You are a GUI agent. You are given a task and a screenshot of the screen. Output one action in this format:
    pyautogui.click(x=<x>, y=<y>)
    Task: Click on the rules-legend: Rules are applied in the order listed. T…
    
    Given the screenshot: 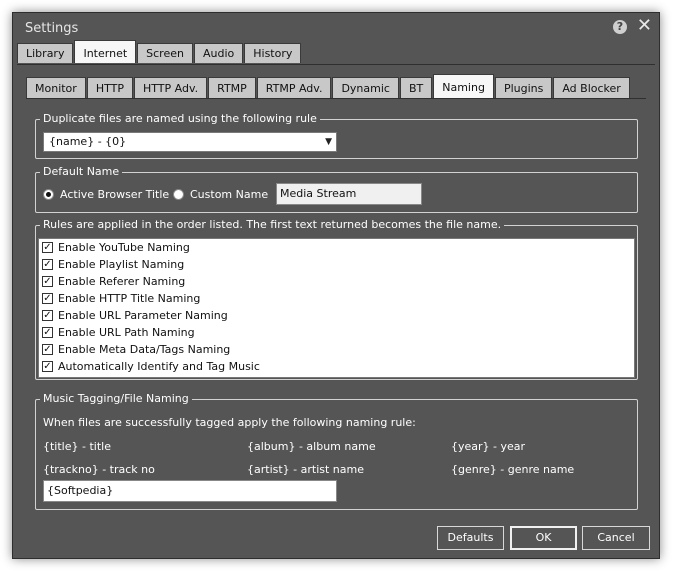 What is the action you would take?
    pyautogui.click(x=272, y=224)
    